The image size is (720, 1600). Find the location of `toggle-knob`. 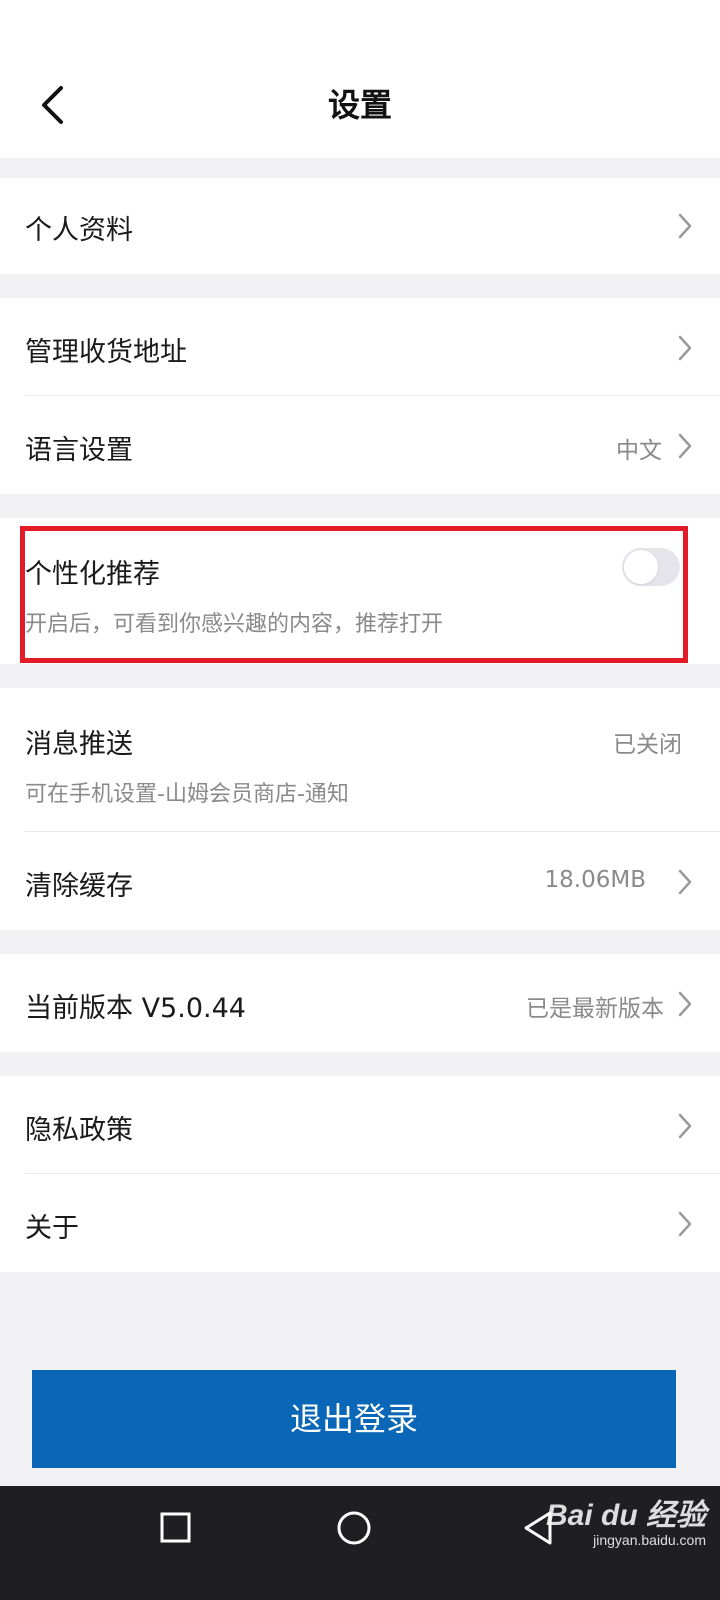

toggle-knob is located at coordinates (641, 567).